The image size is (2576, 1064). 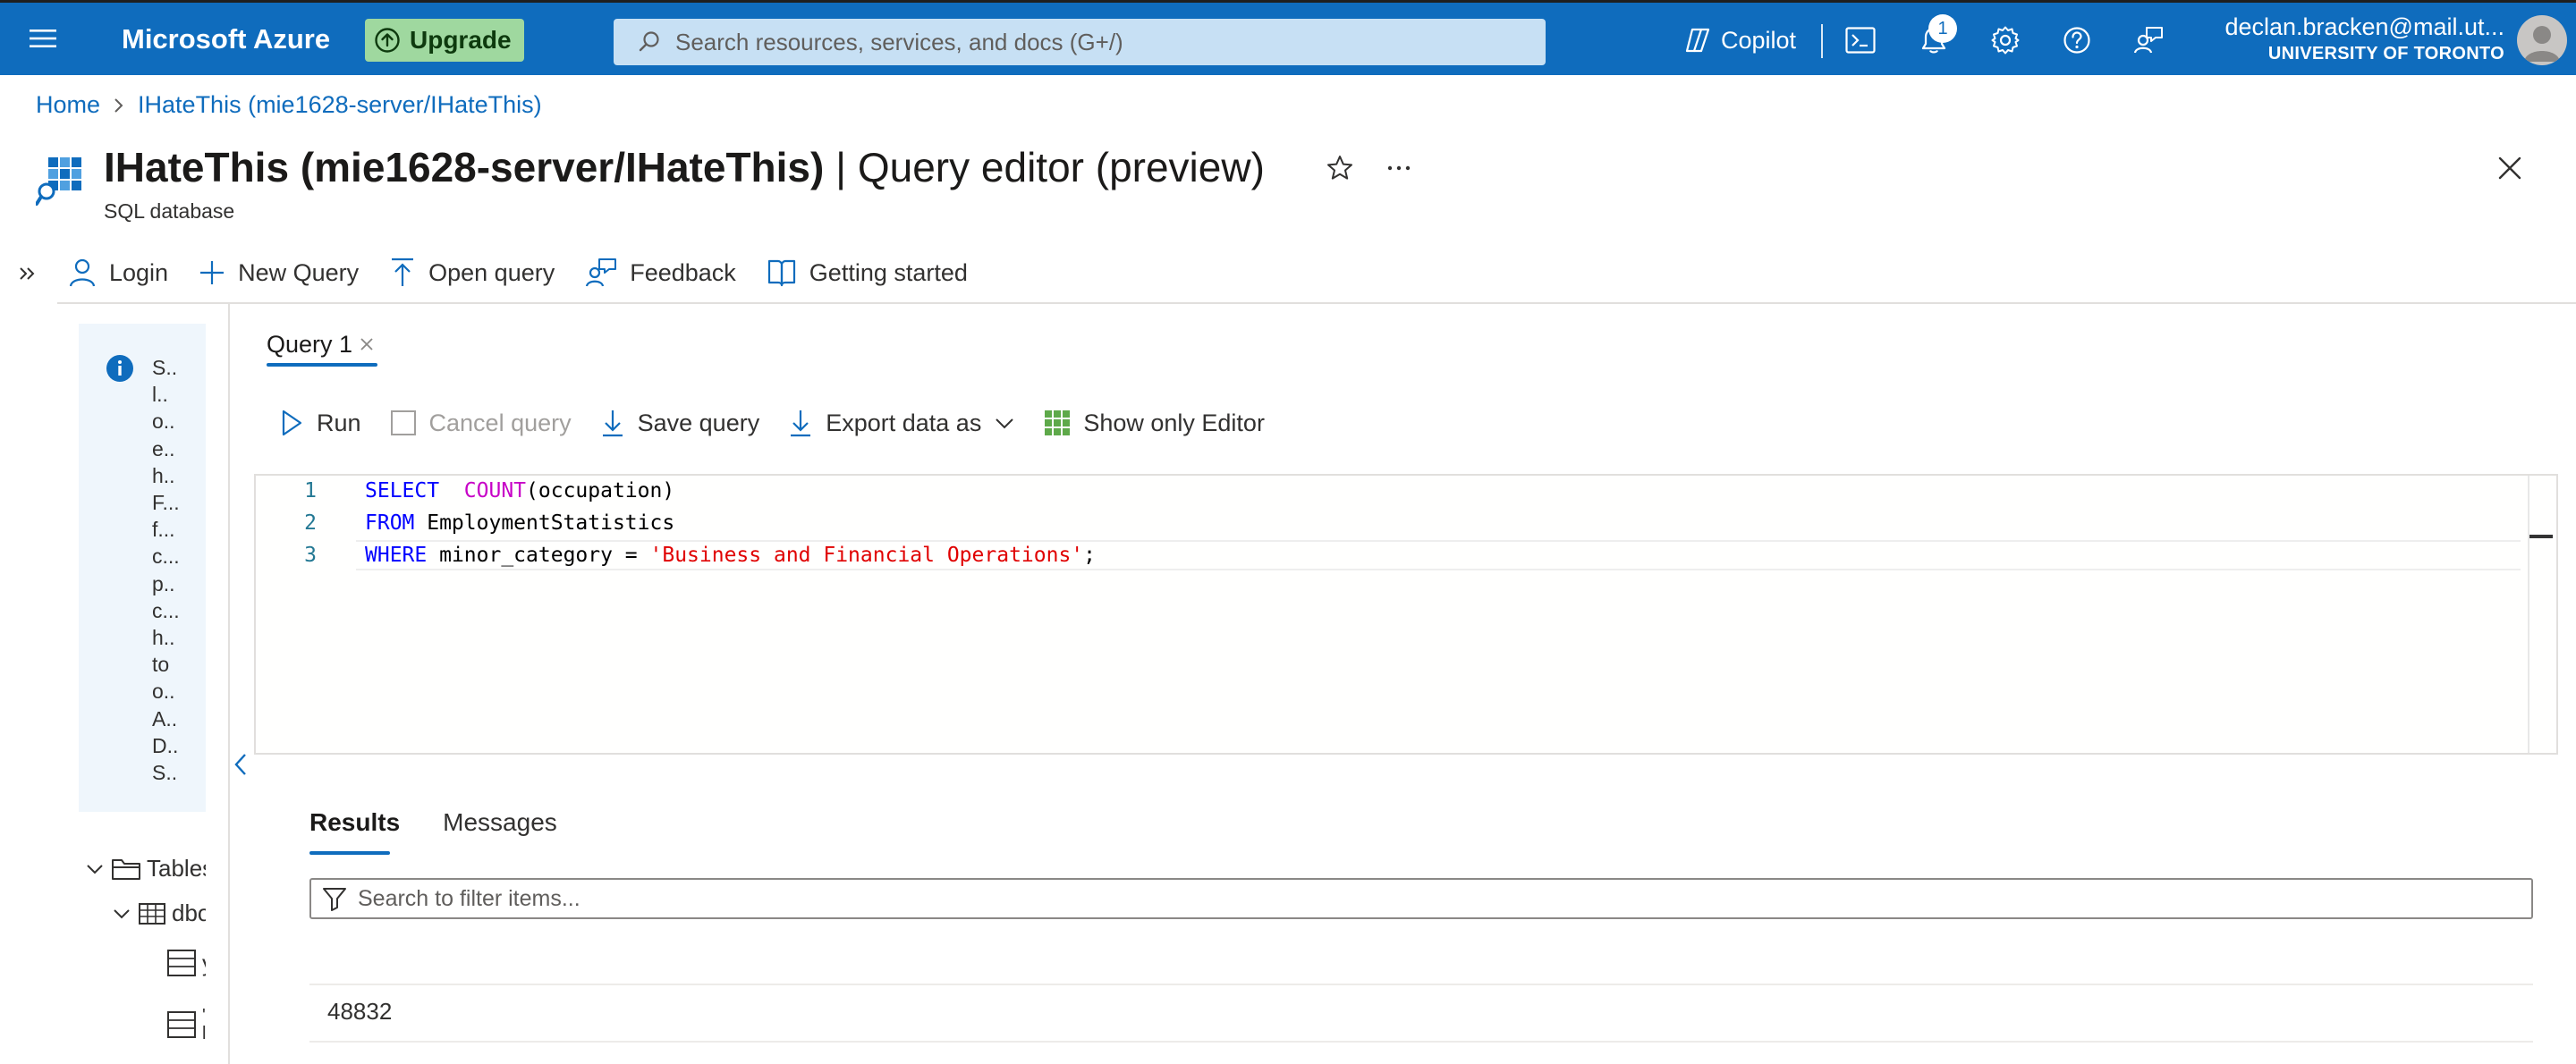 What do you see at coordinates (310, 555) in the screenshot?
I see `line-number: 3` at bounding box center [310, 555].